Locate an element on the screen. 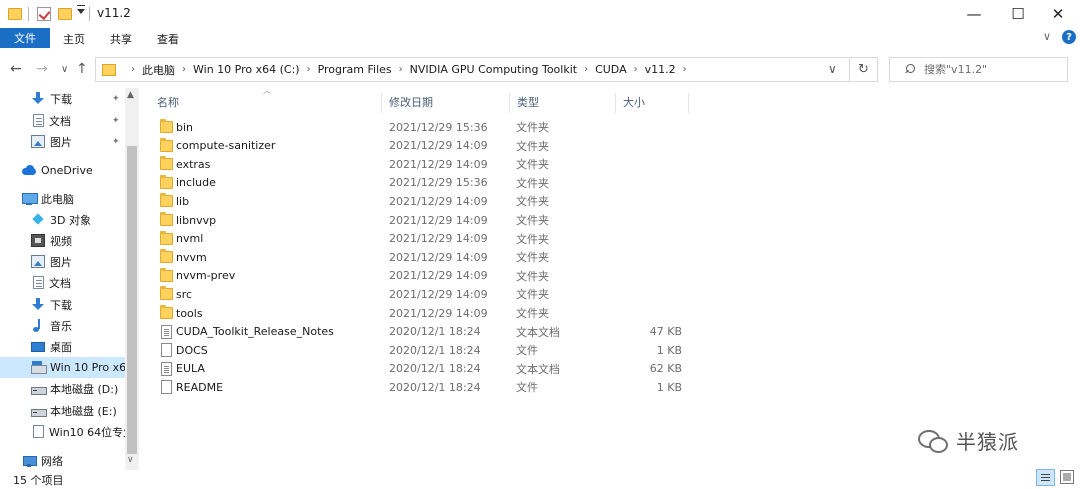 The width and height of the screenshot is (1080, 489). file-date: 2021/12/29 15:36 is located at coordinates (438, 127).